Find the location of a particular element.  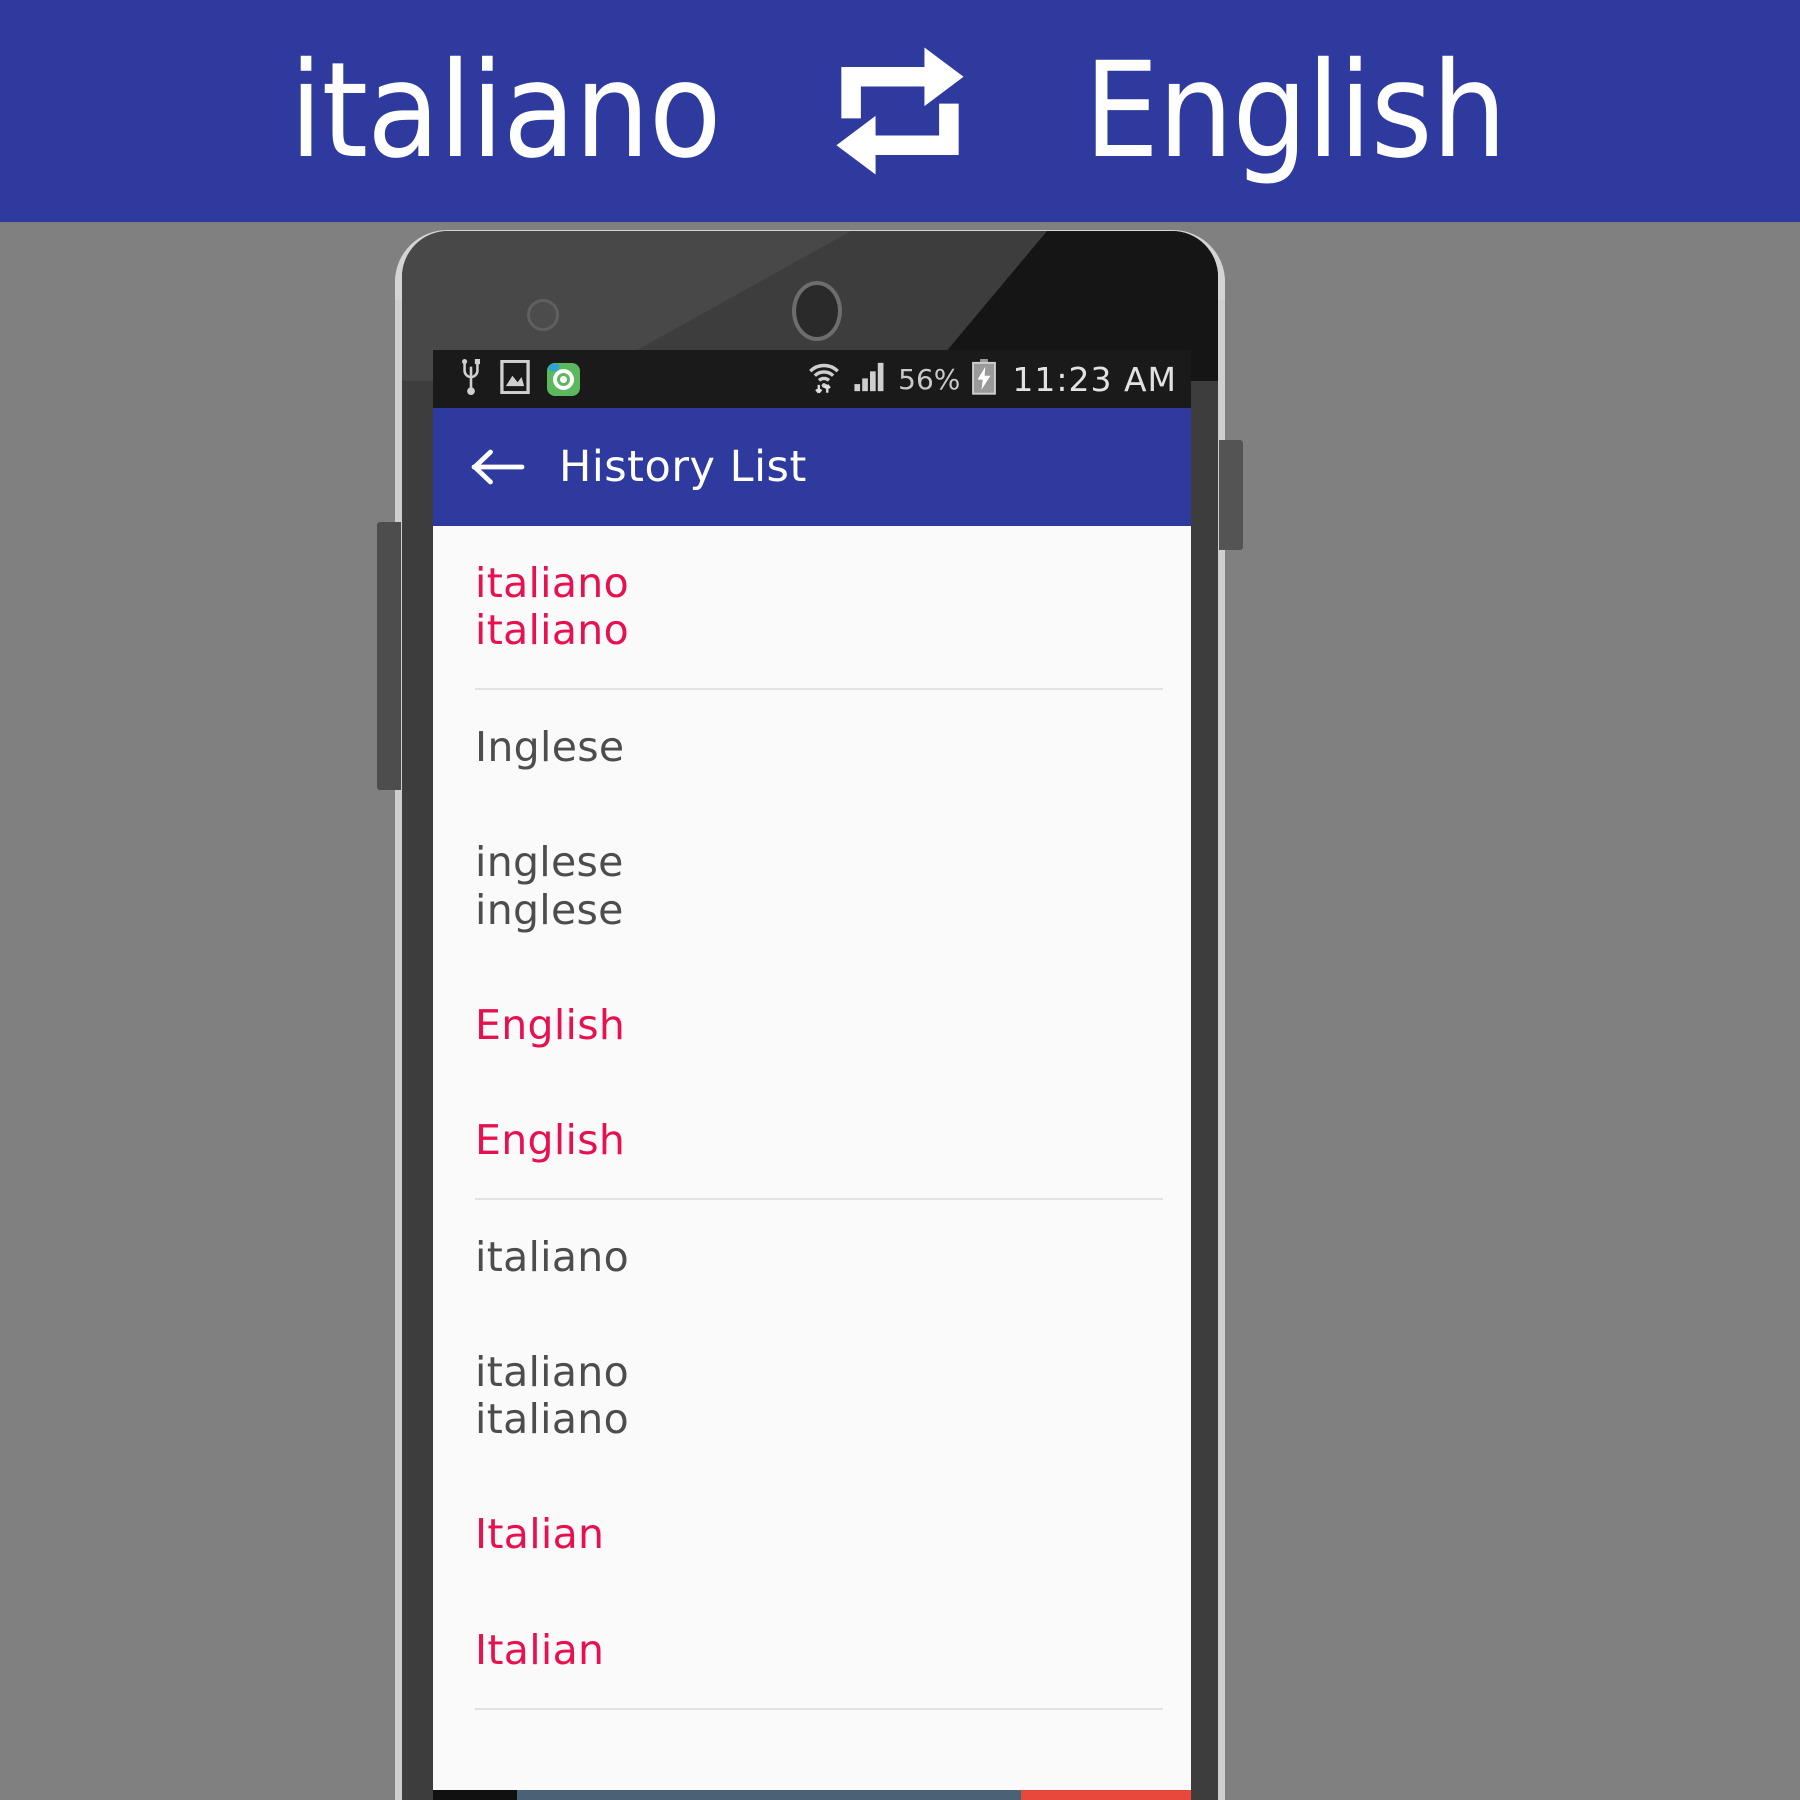

battery-percent-label: 56% is located at coordinates (929, 379).